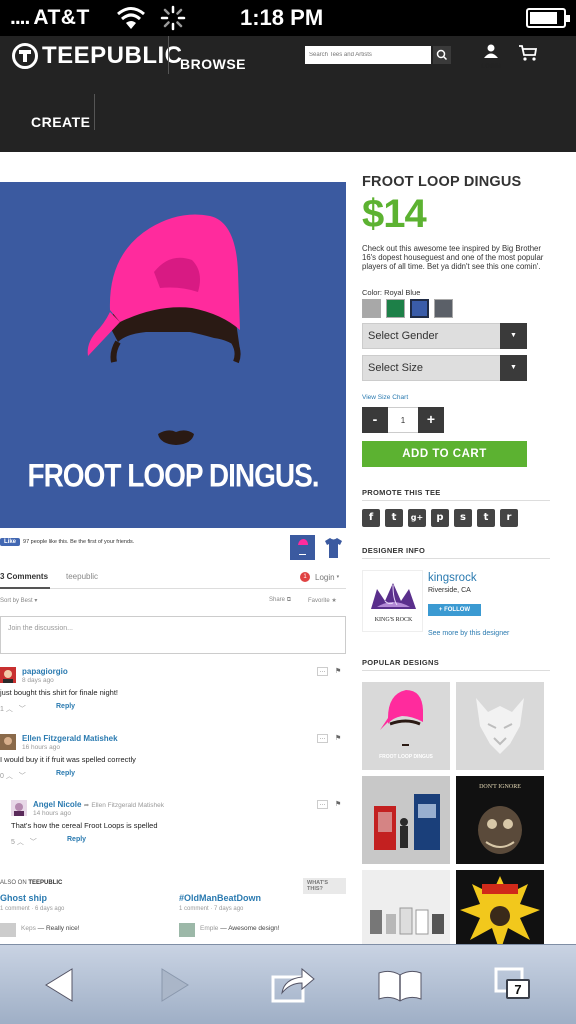 The height and width of the screenshot is (1024, 576). What do you see at coordinates (213, 64) in the screenshot?
I see `nav-browse: BROWSE` at bounding box center [213, 64].